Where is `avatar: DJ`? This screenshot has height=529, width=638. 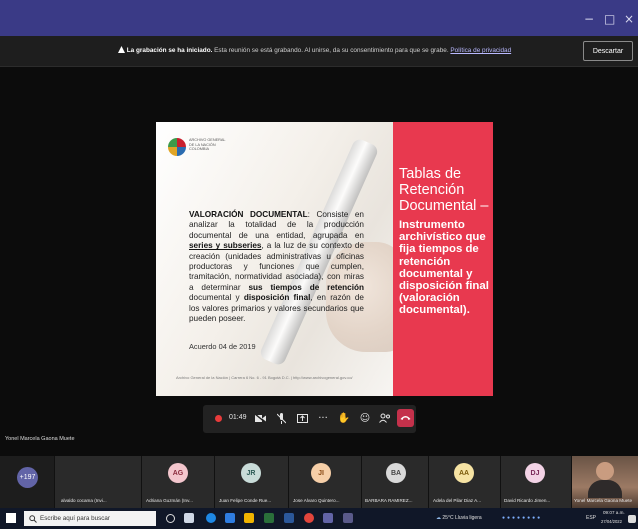 avatar: DJ is located at coordinates (535, 473).